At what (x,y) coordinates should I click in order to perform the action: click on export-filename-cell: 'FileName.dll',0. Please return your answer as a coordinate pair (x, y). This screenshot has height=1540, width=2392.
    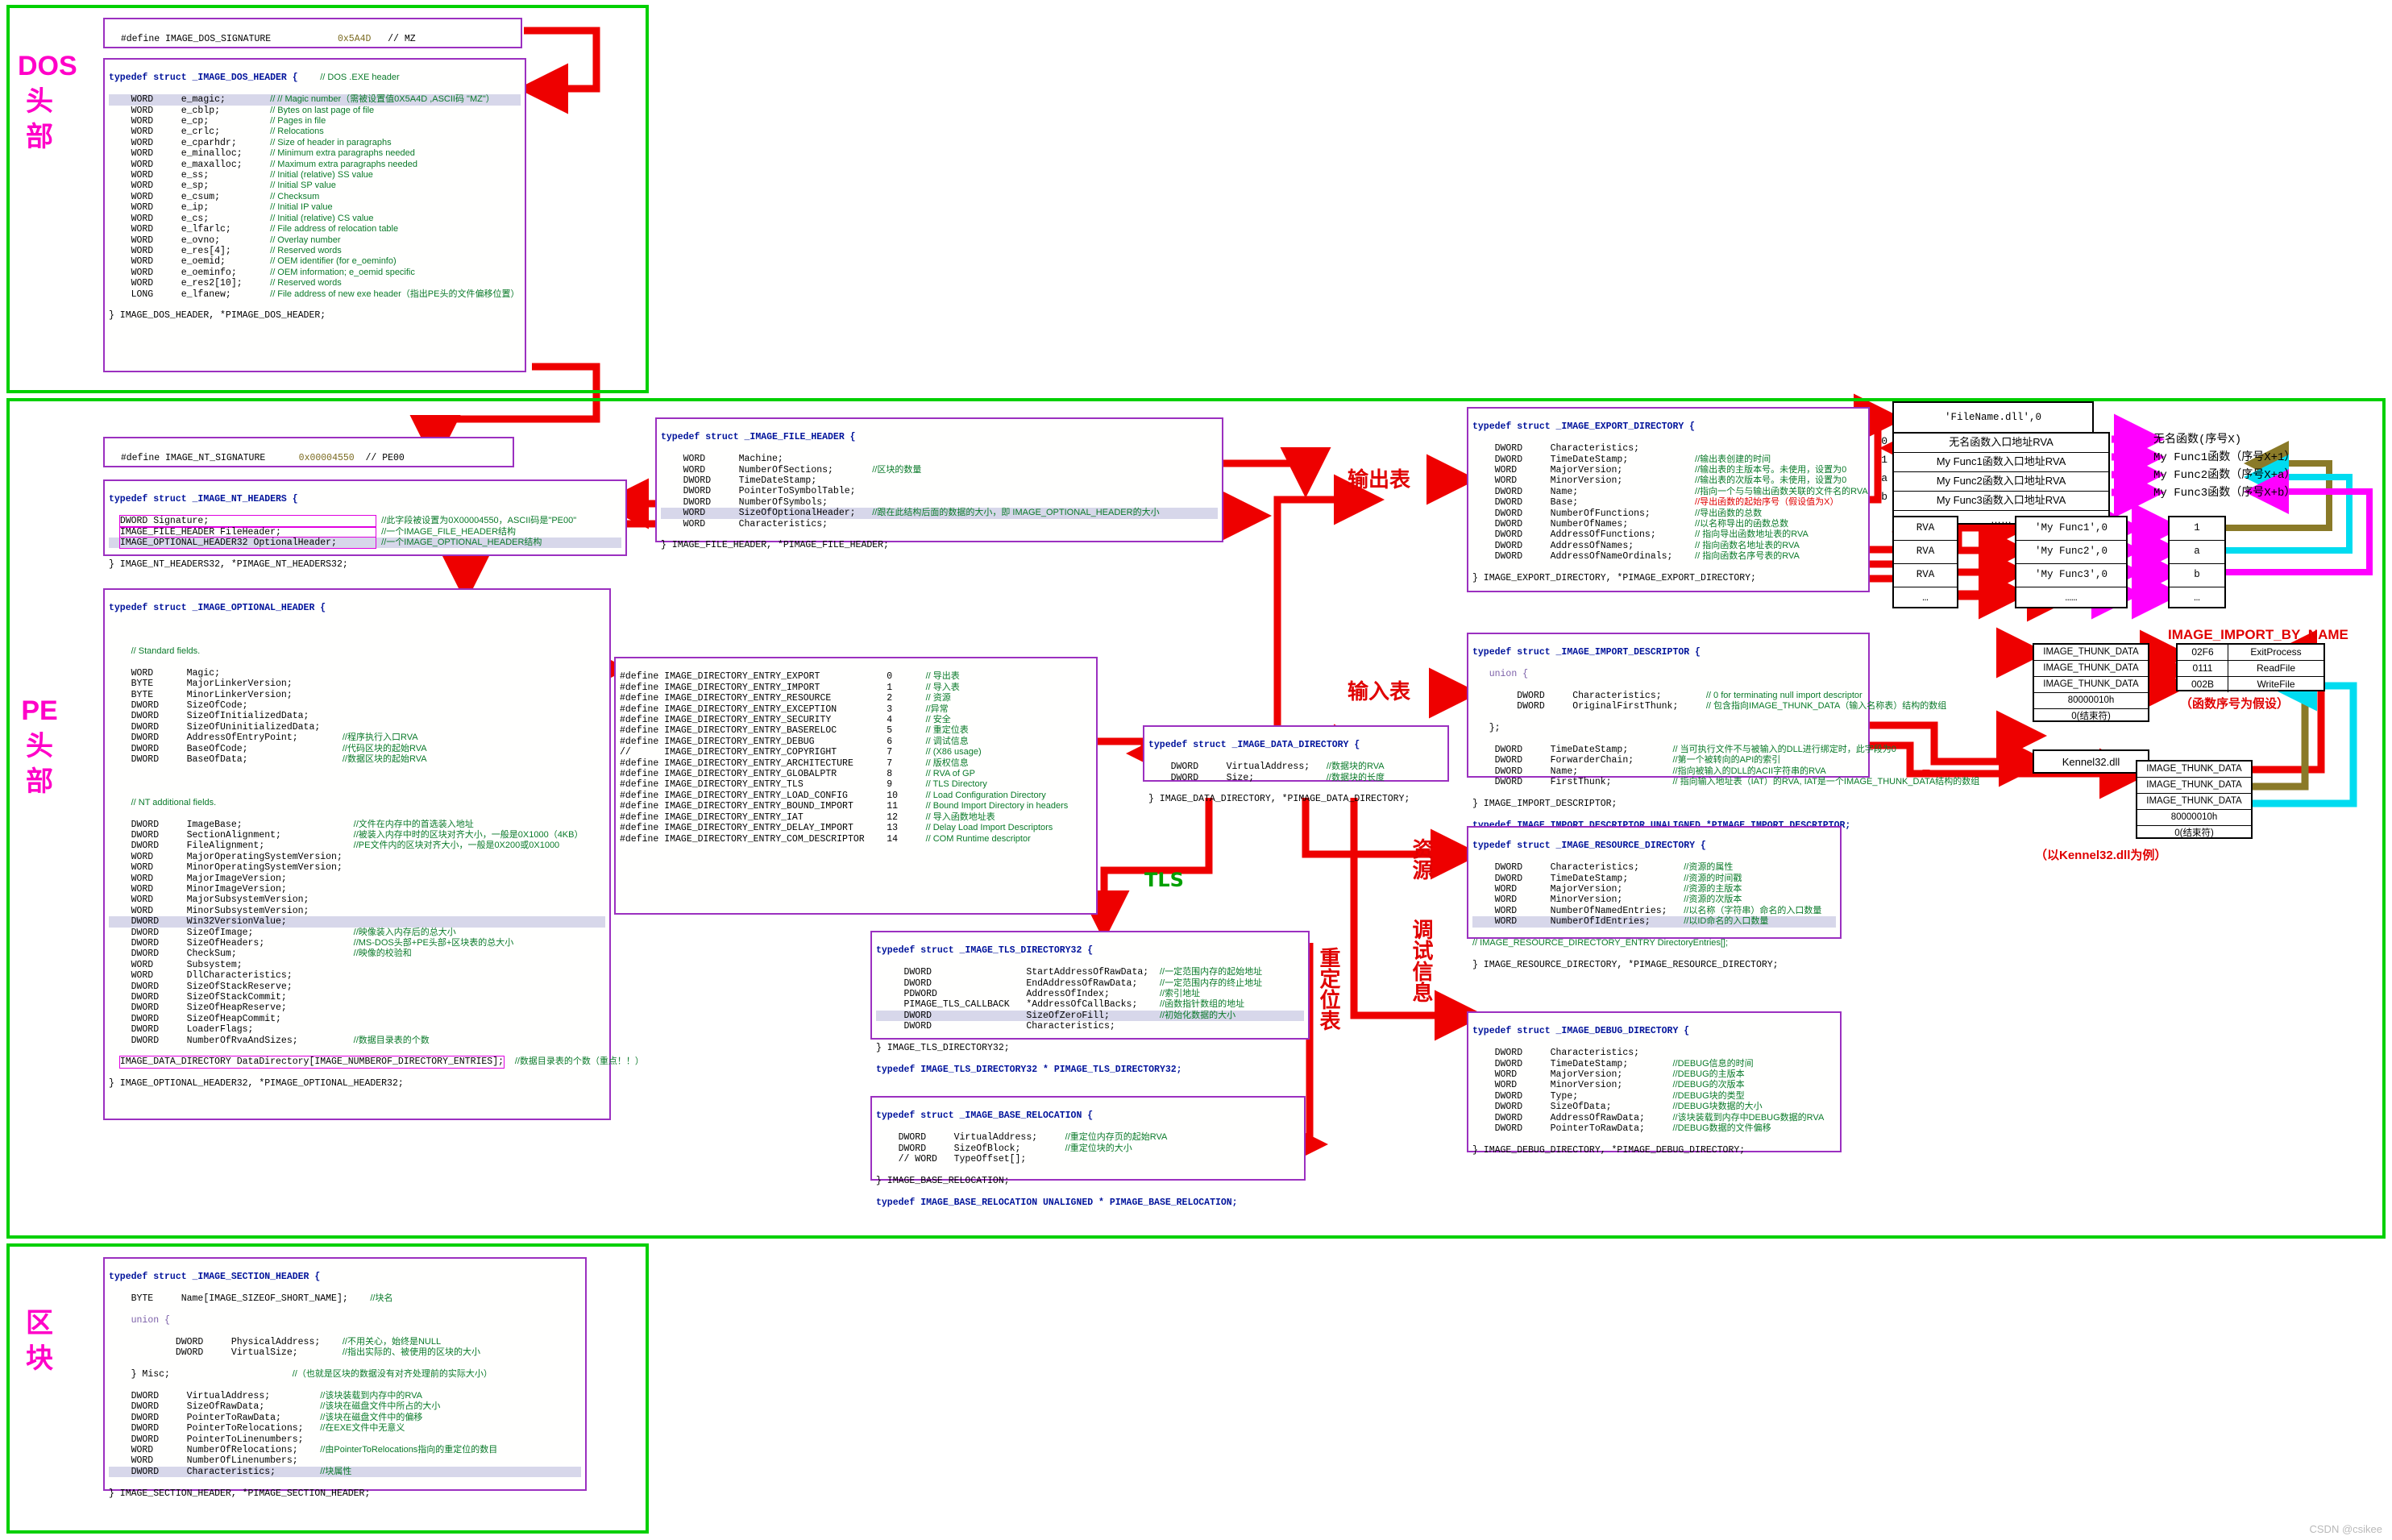
    Looking at the image, I should click on (1993, 418).